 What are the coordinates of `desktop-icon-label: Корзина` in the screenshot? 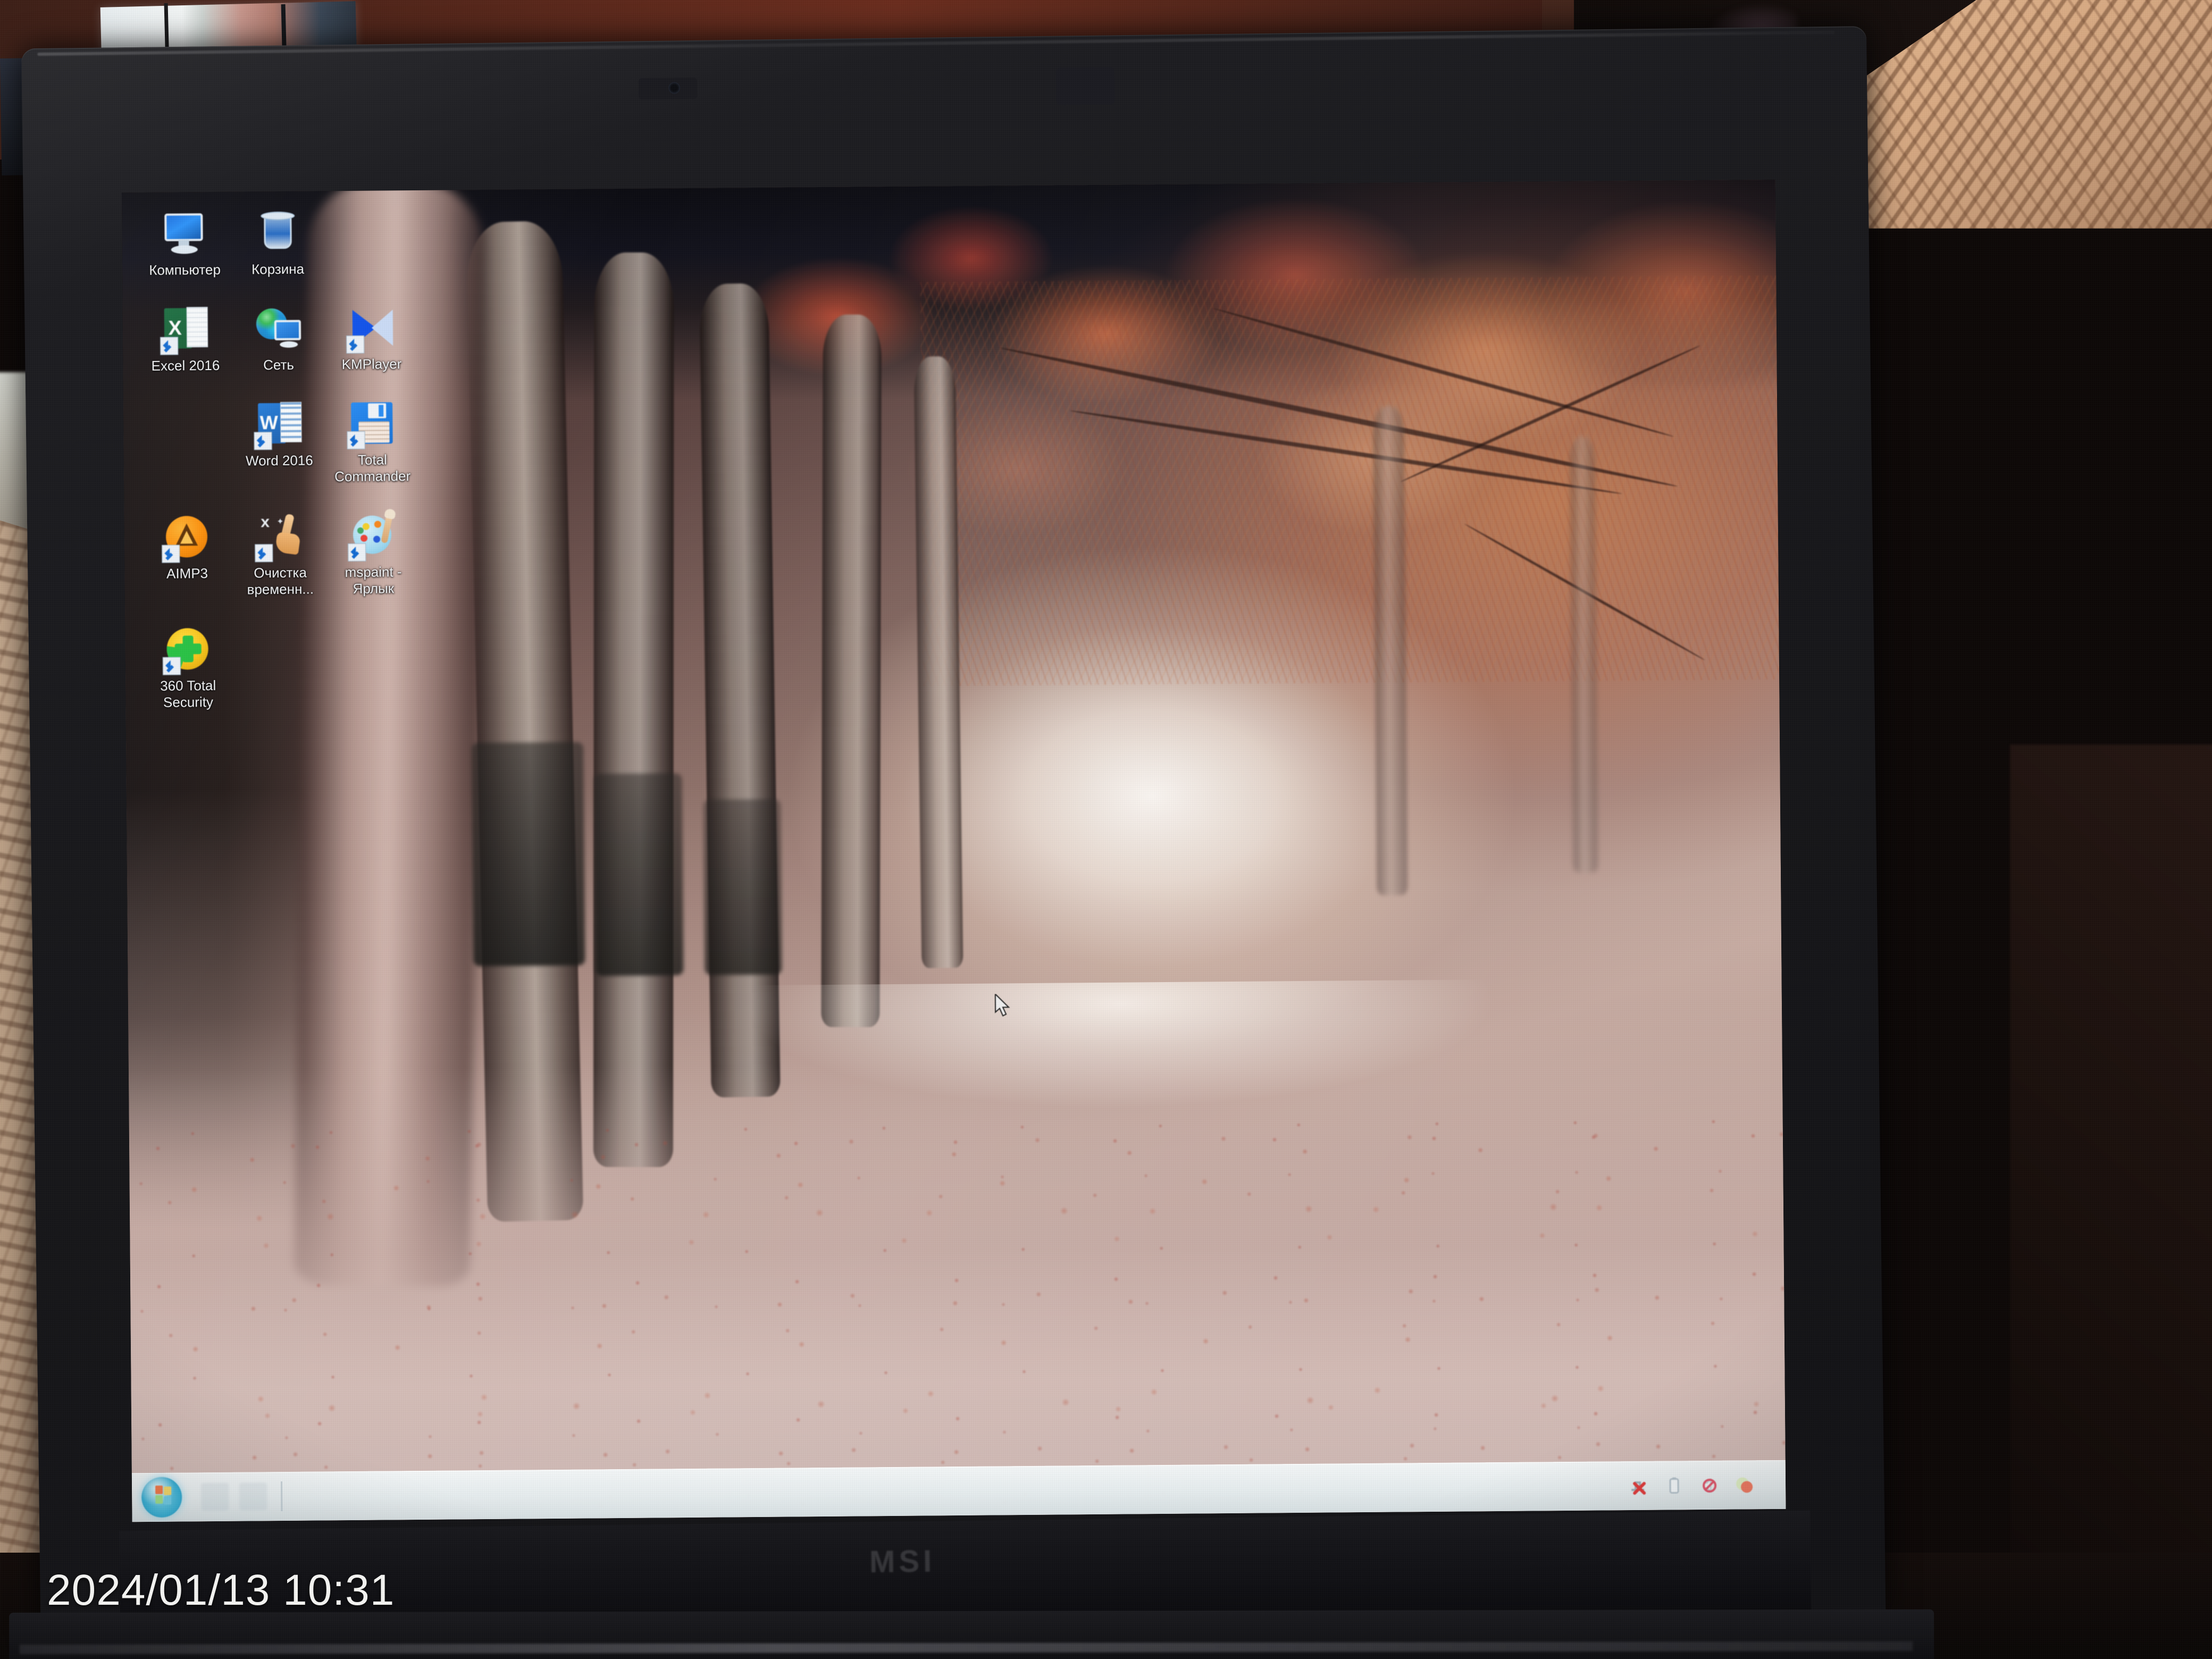 It's located at (278, 269).